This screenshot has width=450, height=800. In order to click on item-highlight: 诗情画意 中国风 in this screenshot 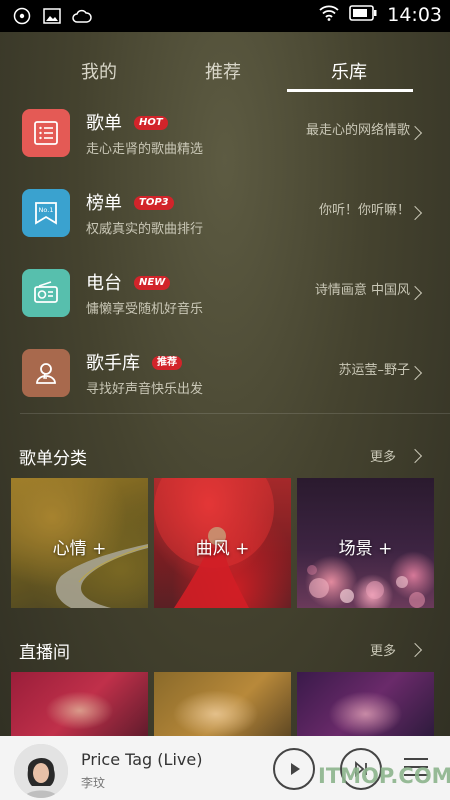, I will do `click(362, 290)`.